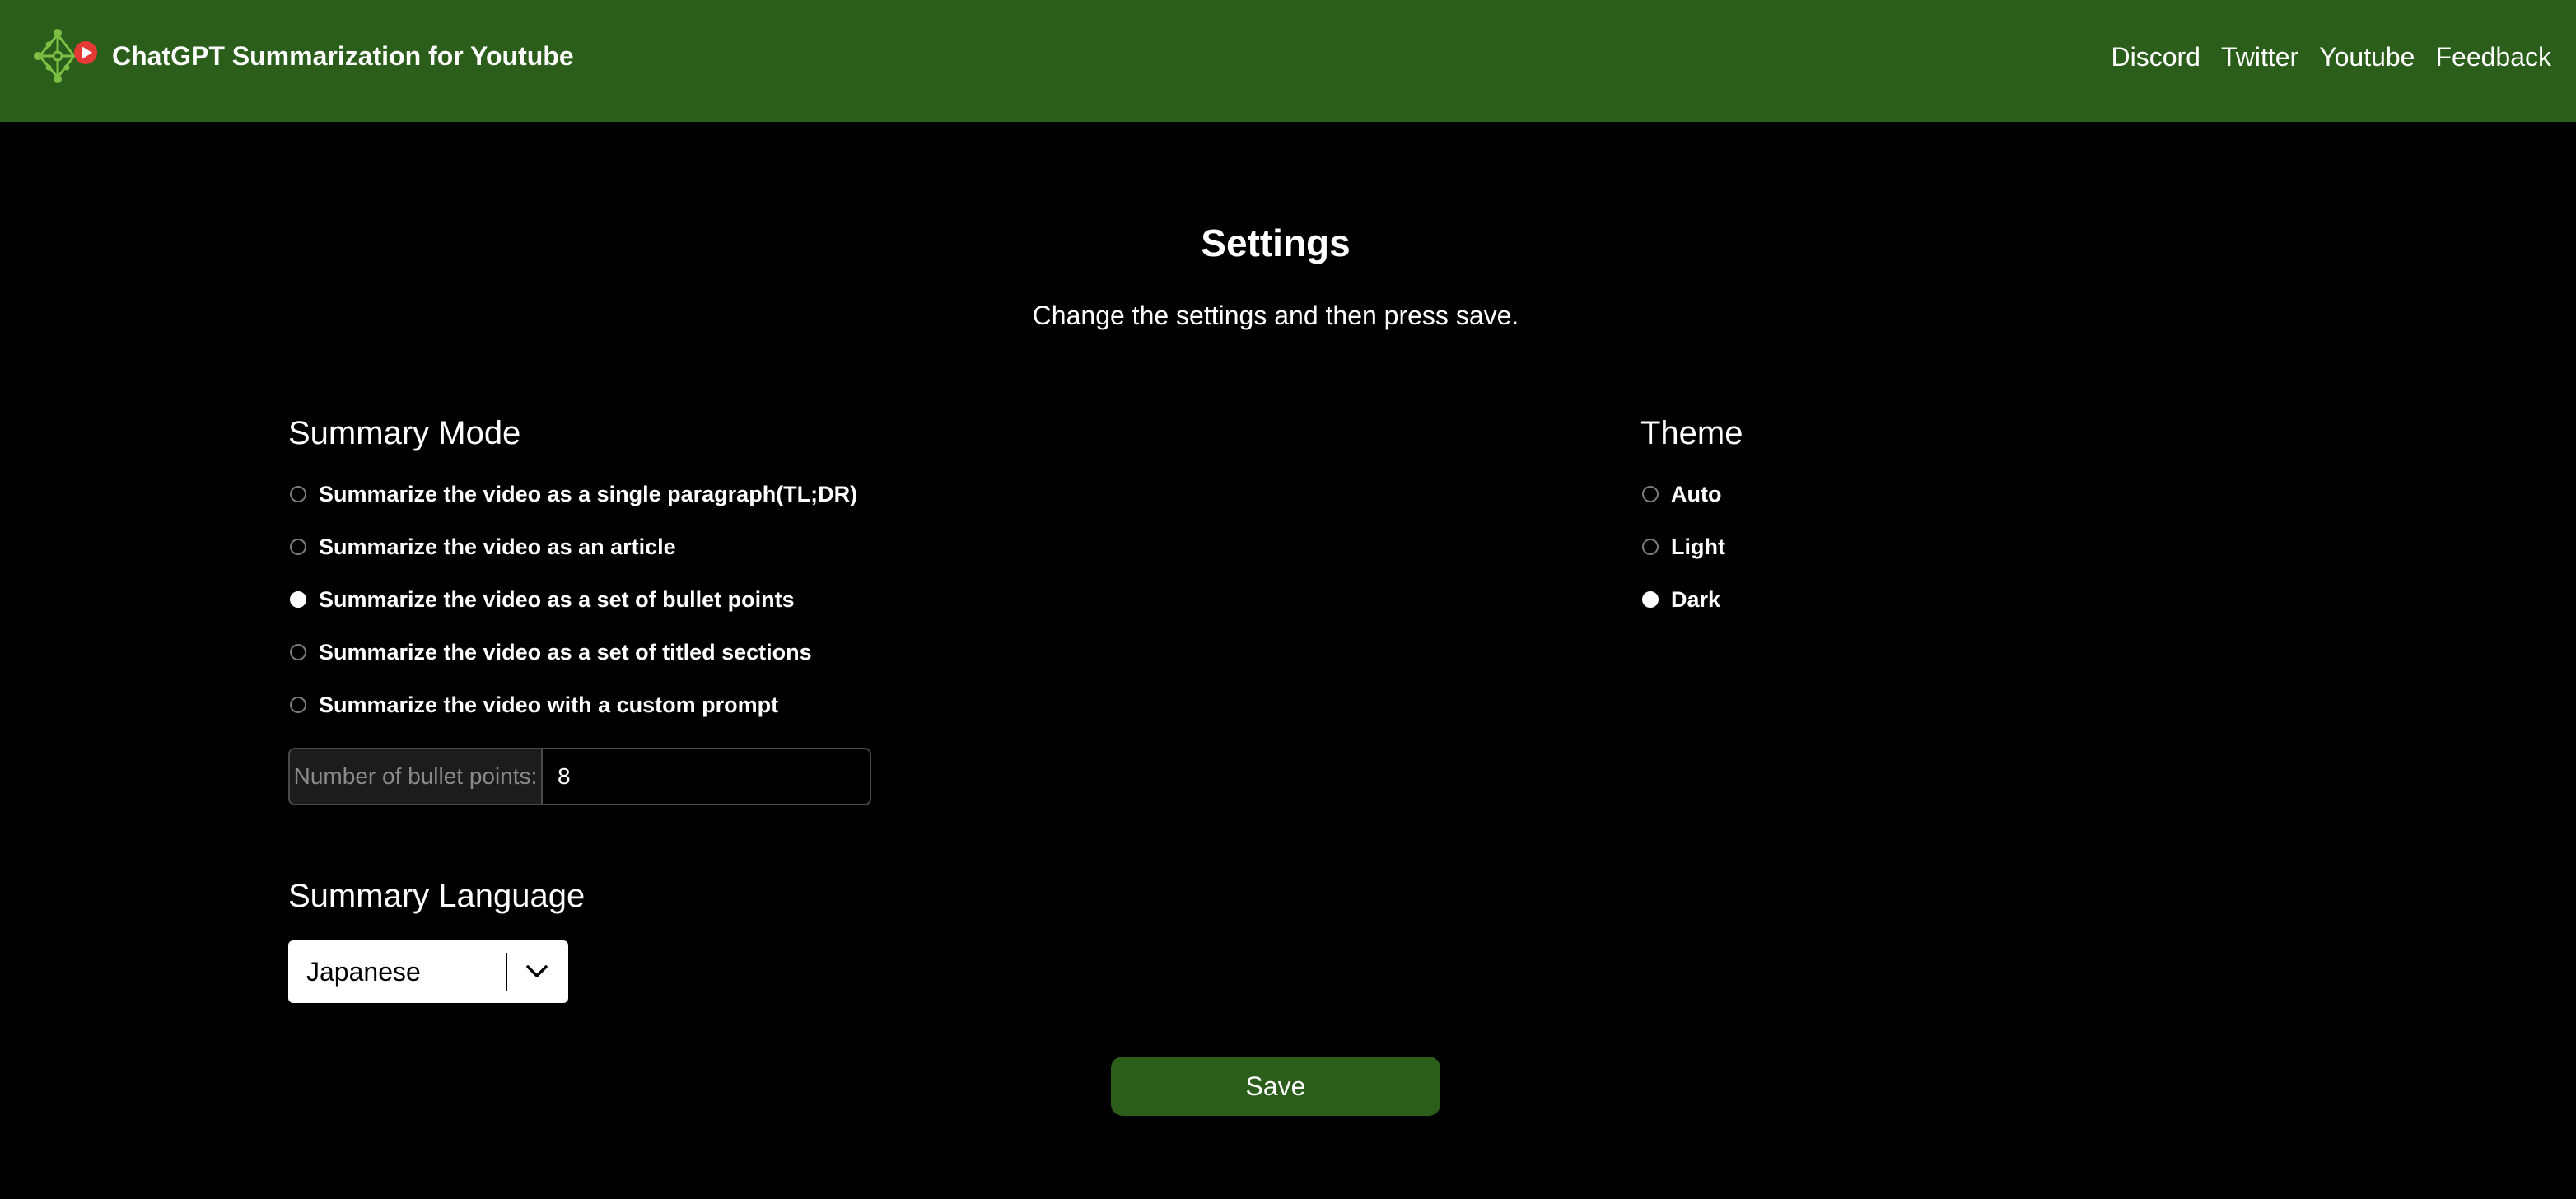  I want to click on summary-language-heading: Summary Language, so click(437, 896).